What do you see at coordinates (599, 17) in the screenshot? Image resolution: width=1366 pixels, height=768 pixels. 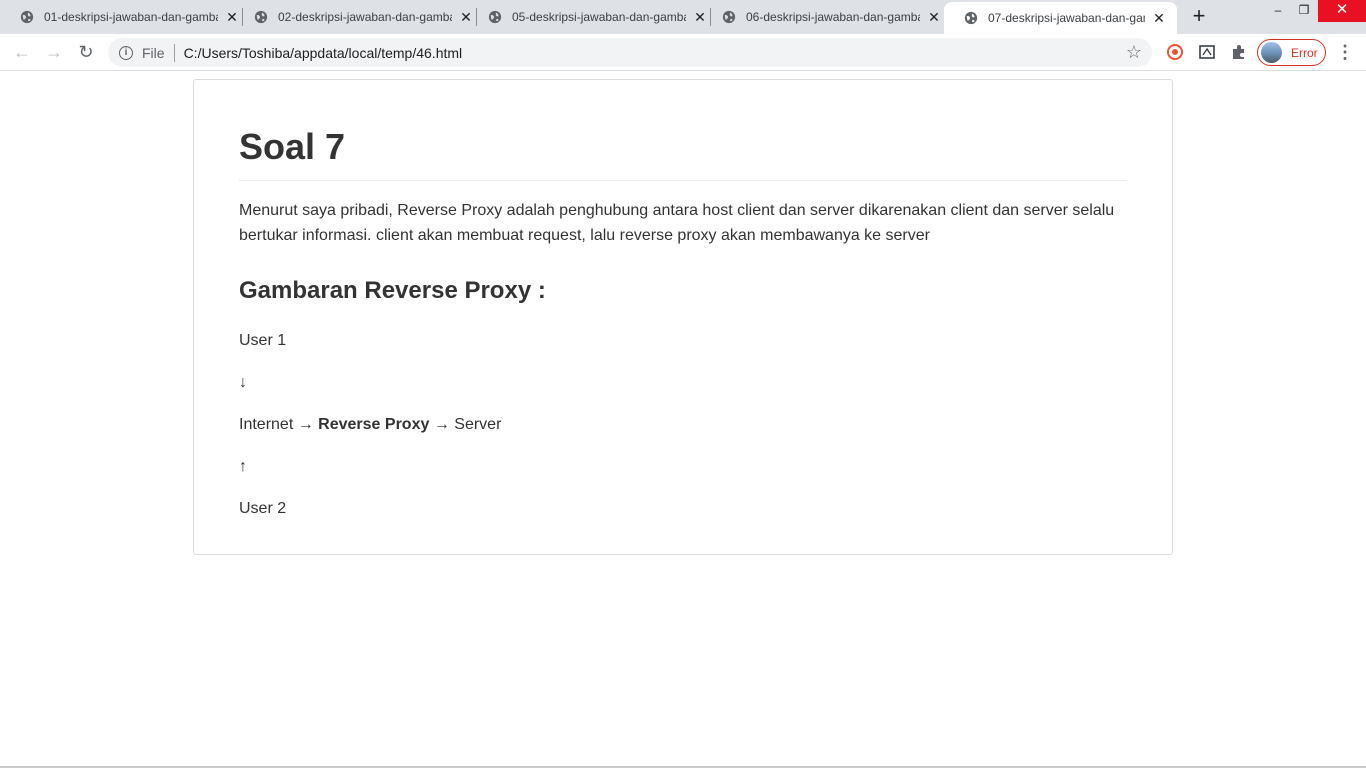 I see `tab-title: 05-deskripsi-jawaban-dan-gambar` at bounding box center [599, 17].